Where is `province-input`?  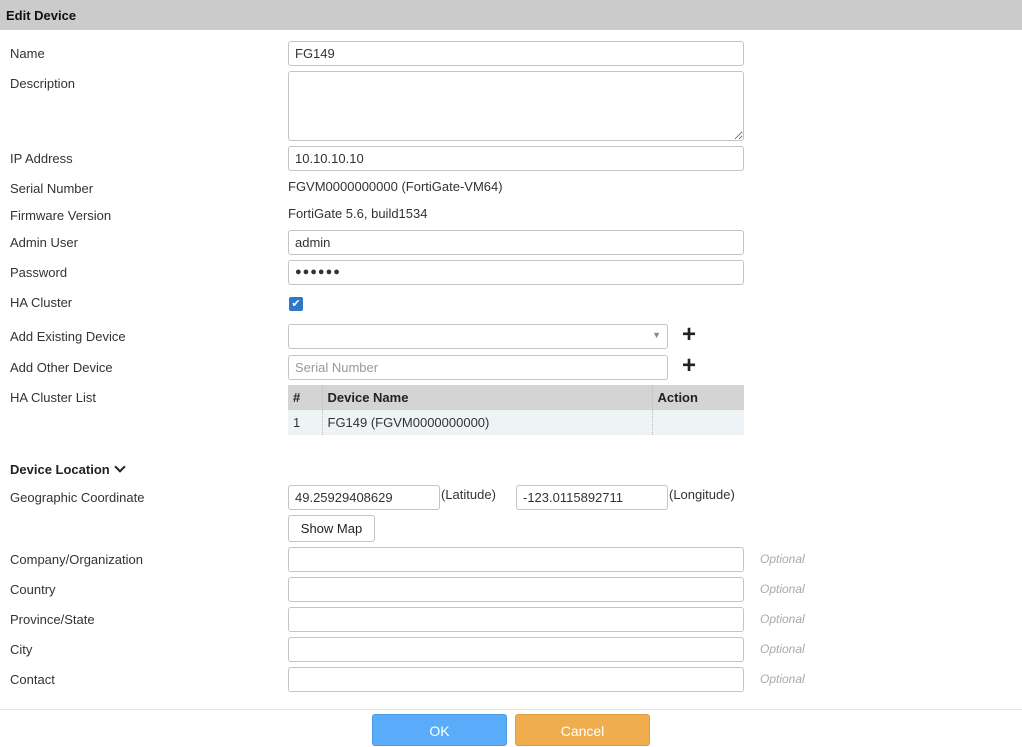
province-input is located at coordinates (516, 619).